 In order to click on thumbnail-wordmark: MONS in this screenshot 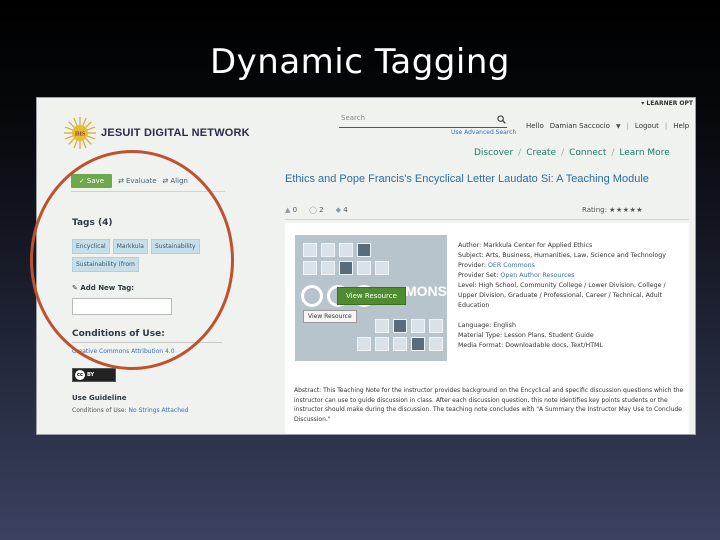, I will do `click(426, 291)`.